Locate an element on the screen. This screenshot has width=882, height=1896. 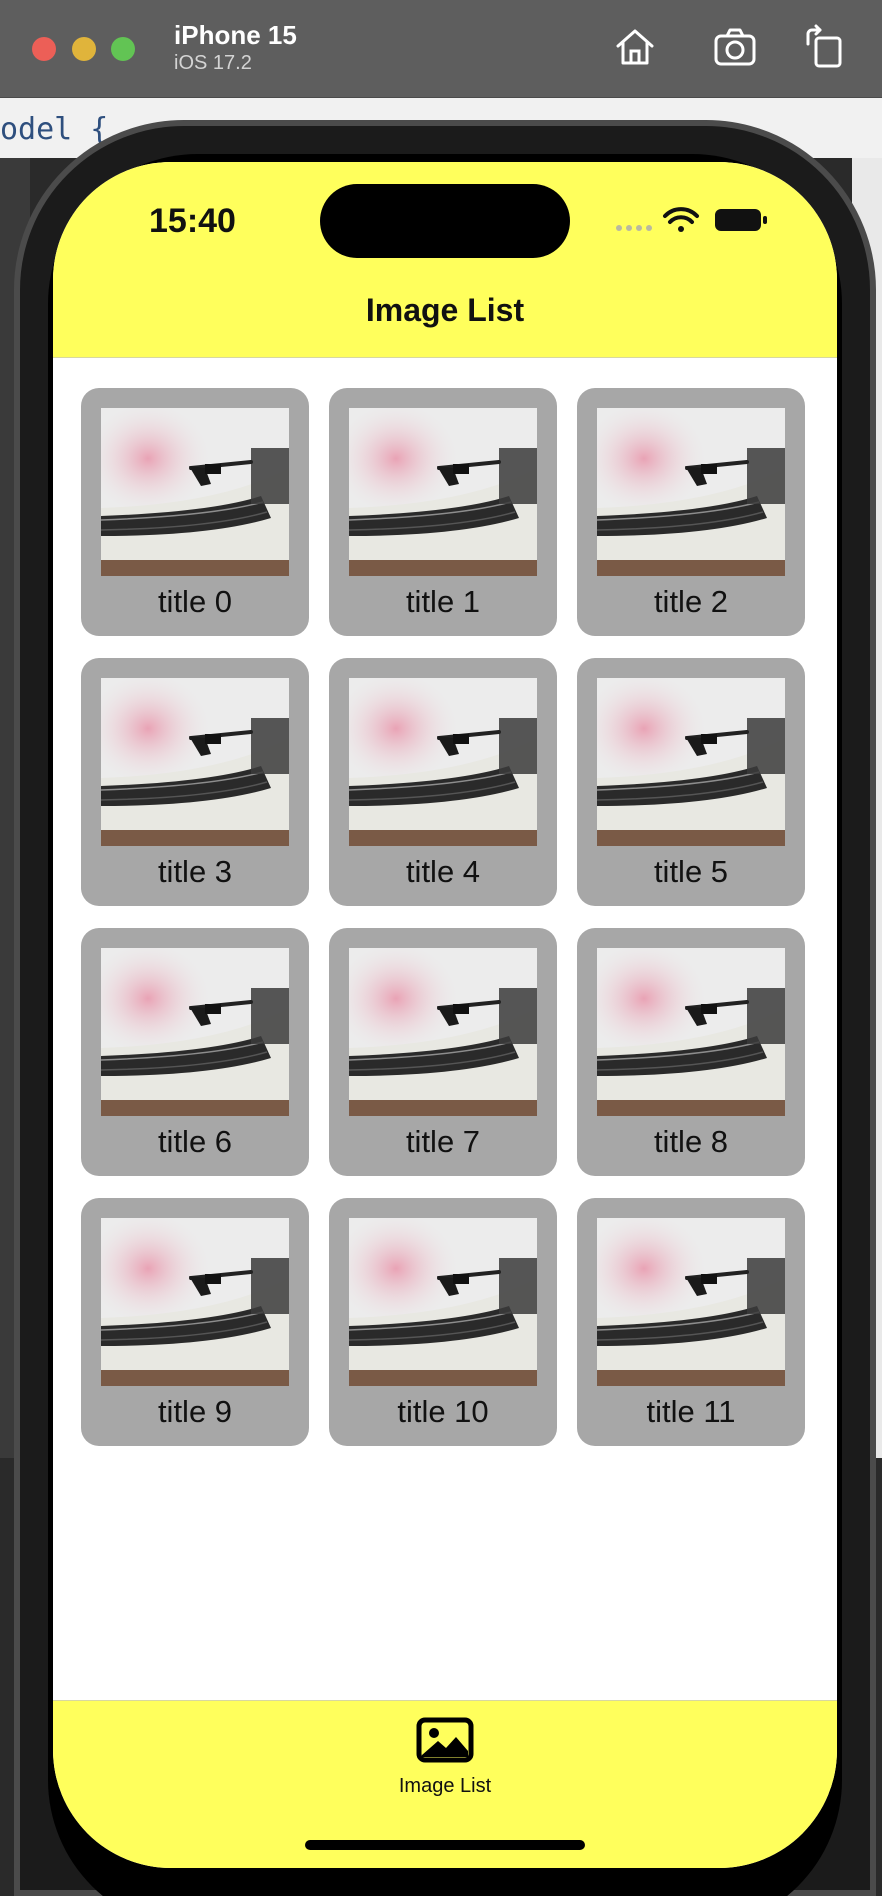
image-card: title 1 is located at coordinates (443, 512).